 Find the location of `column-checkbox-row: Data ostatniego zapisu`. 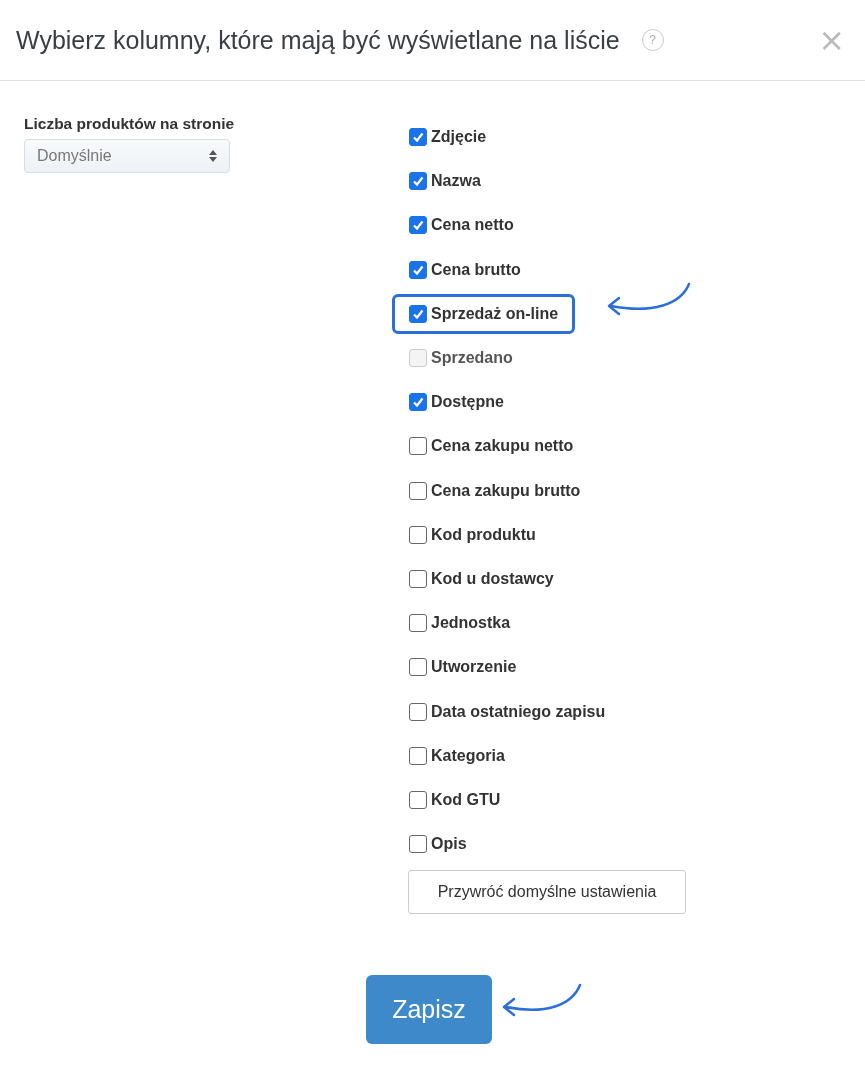

column-checkbox-row: Data ostatniego zapisu is located at coordinates (507, 711).